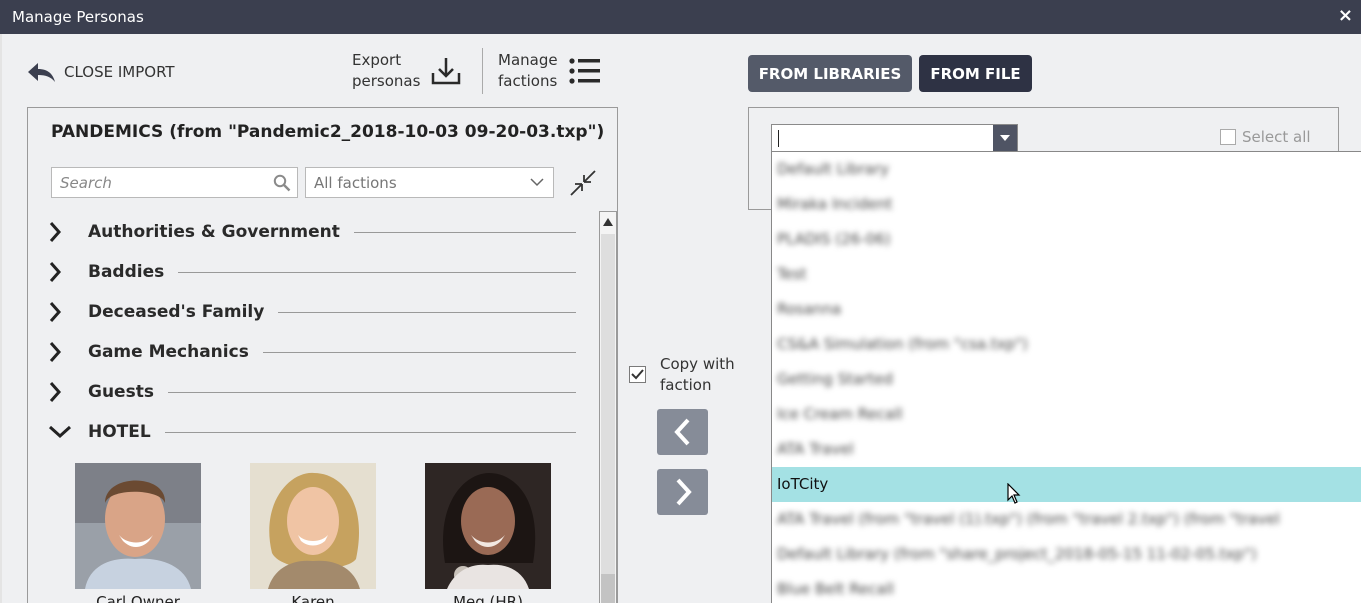 Image resolution: width=1361 pixels, height=603 pixels. I want to click on select-all-checkbox, so click(1228, 137).